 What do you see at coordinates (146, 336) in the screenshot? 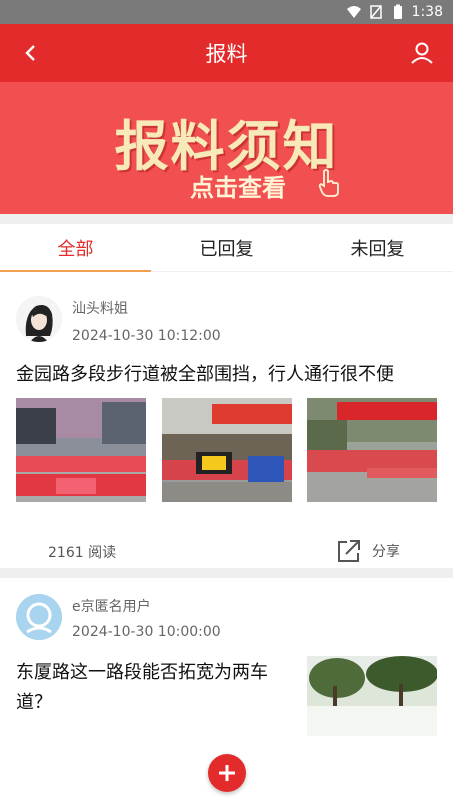
I see `post-time: 2024-10-30 10:12:00` at bounding box center [146, 336].